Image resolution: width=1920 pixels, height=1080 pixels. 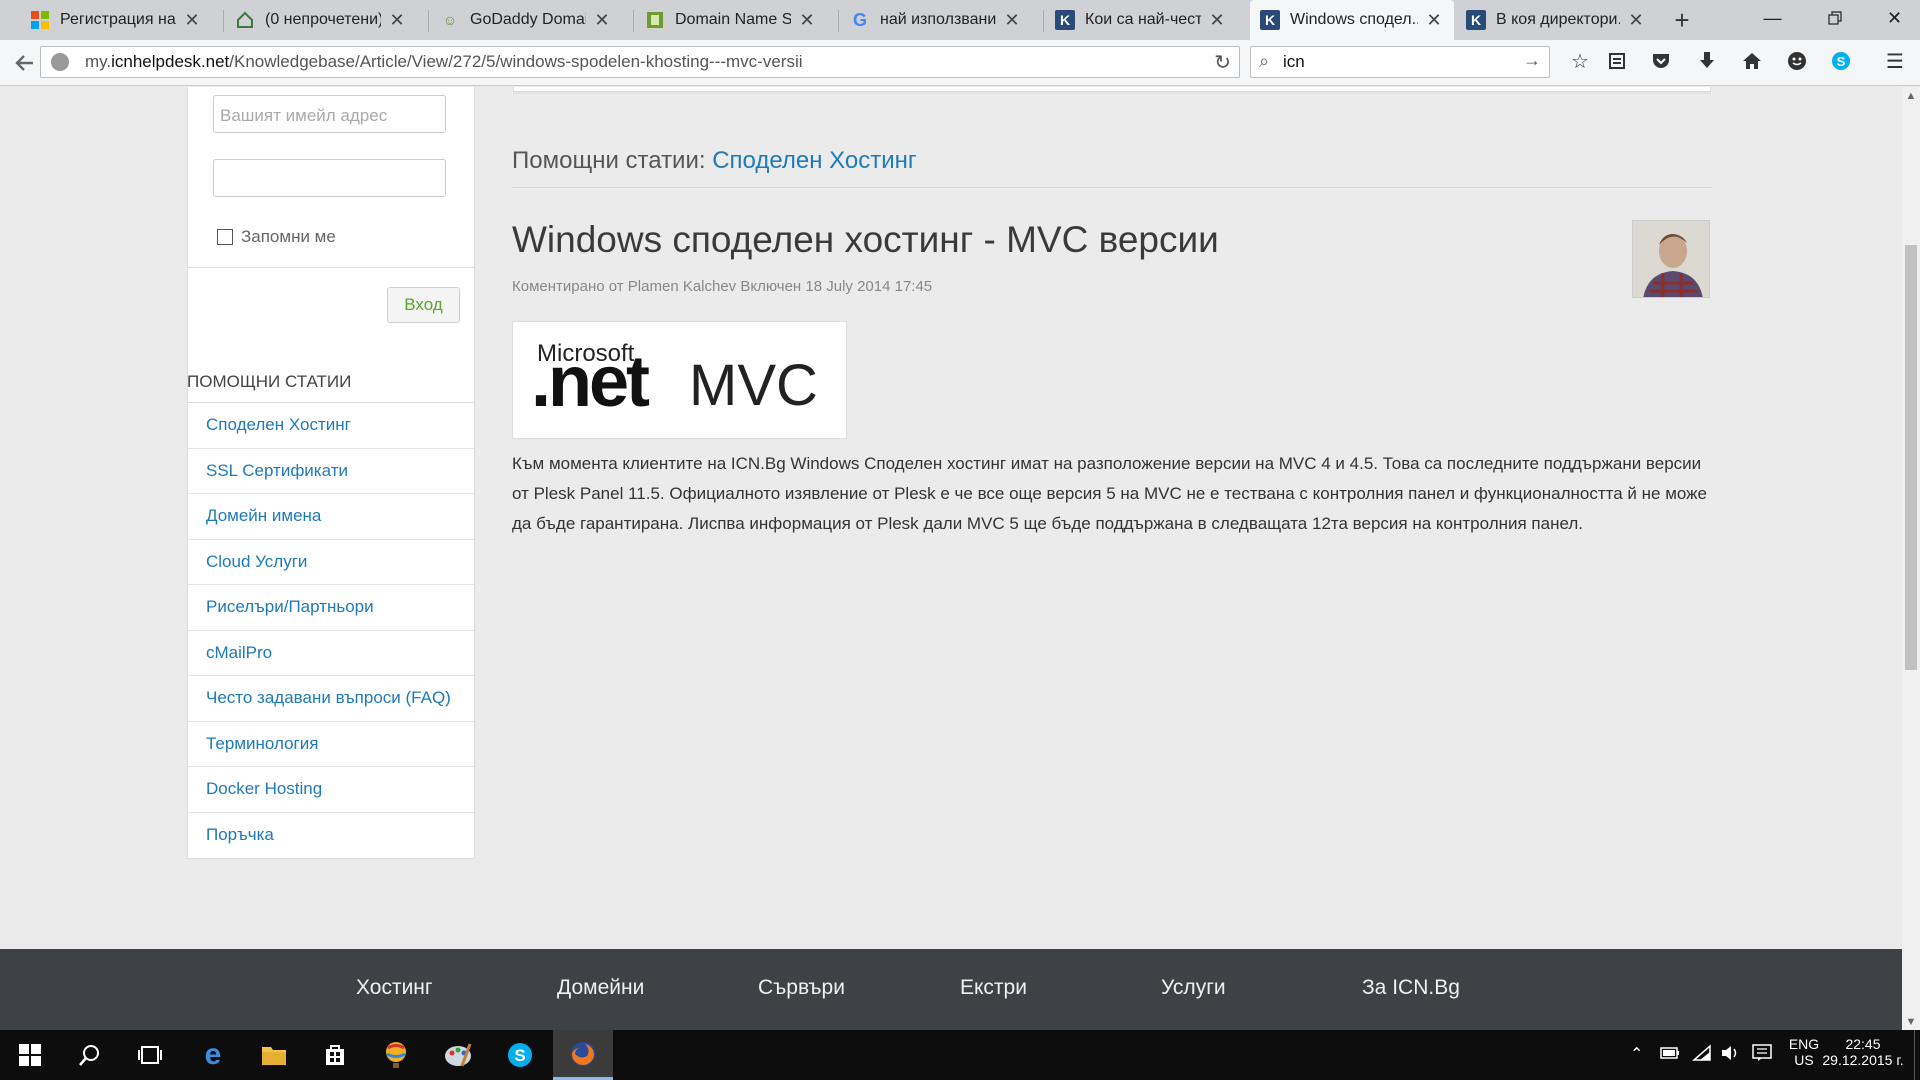 What do you see at coordinates (1895, 61) in the screenshot?
I see `menu-hamburger-icon: ☰` at bounding box center [1895, 61].